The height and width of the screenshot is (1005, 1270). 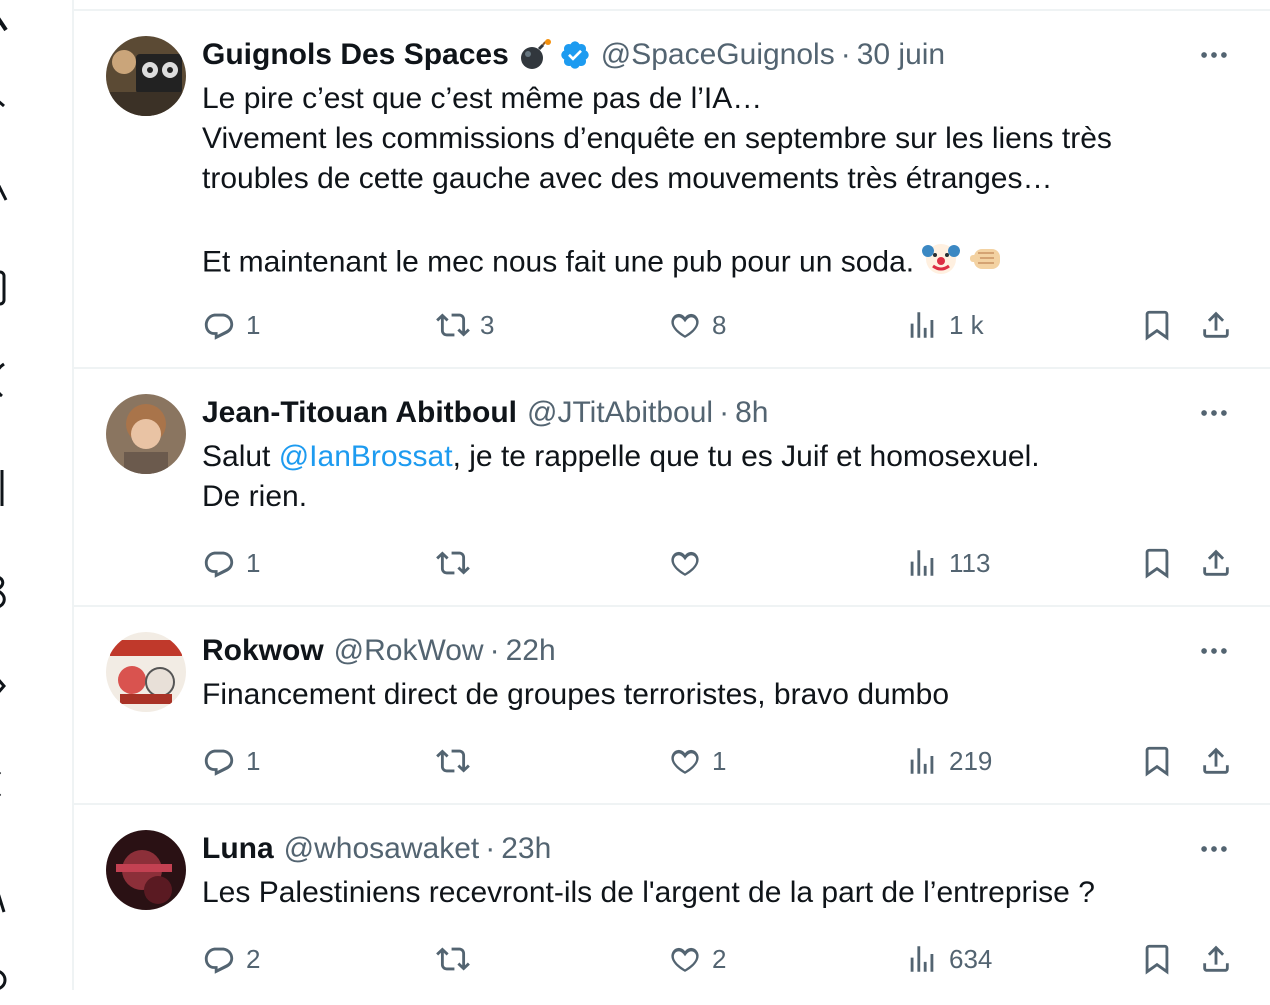 What do you see at coordinates (944, 325) in the screenshot?
I see `views-button: 1 k` at bounding box center [944, 325].